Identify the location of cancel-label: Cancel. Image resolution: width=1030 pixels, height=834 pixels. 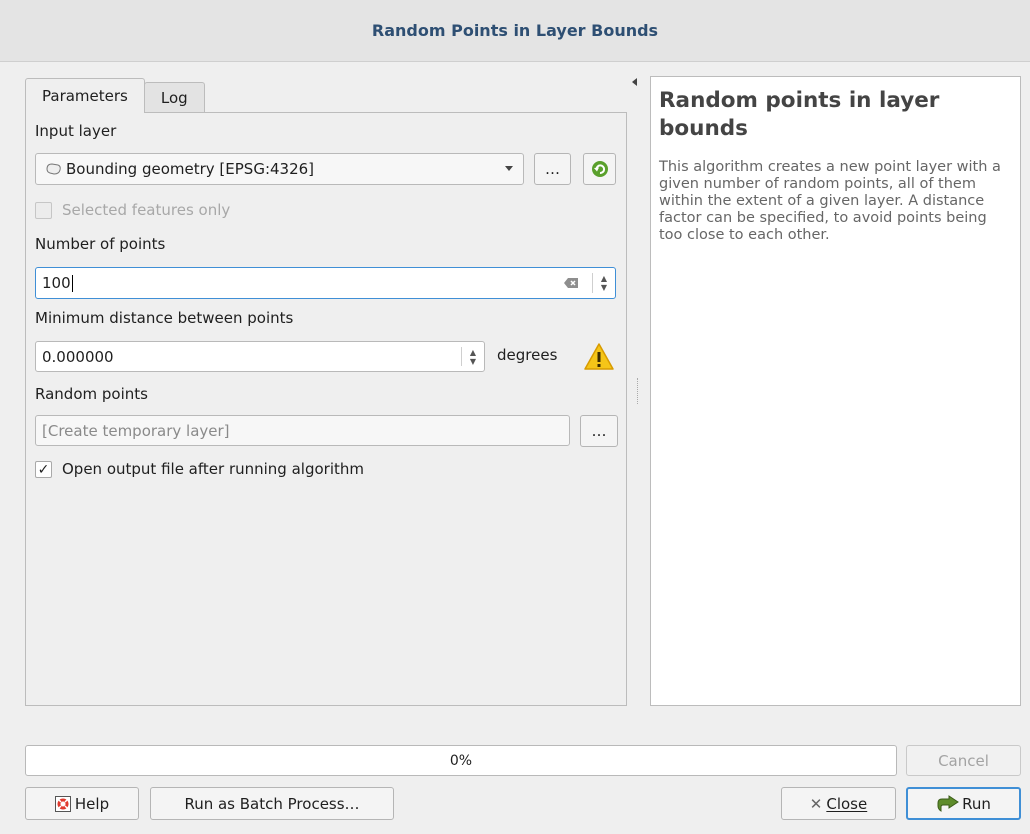
(963, 760).